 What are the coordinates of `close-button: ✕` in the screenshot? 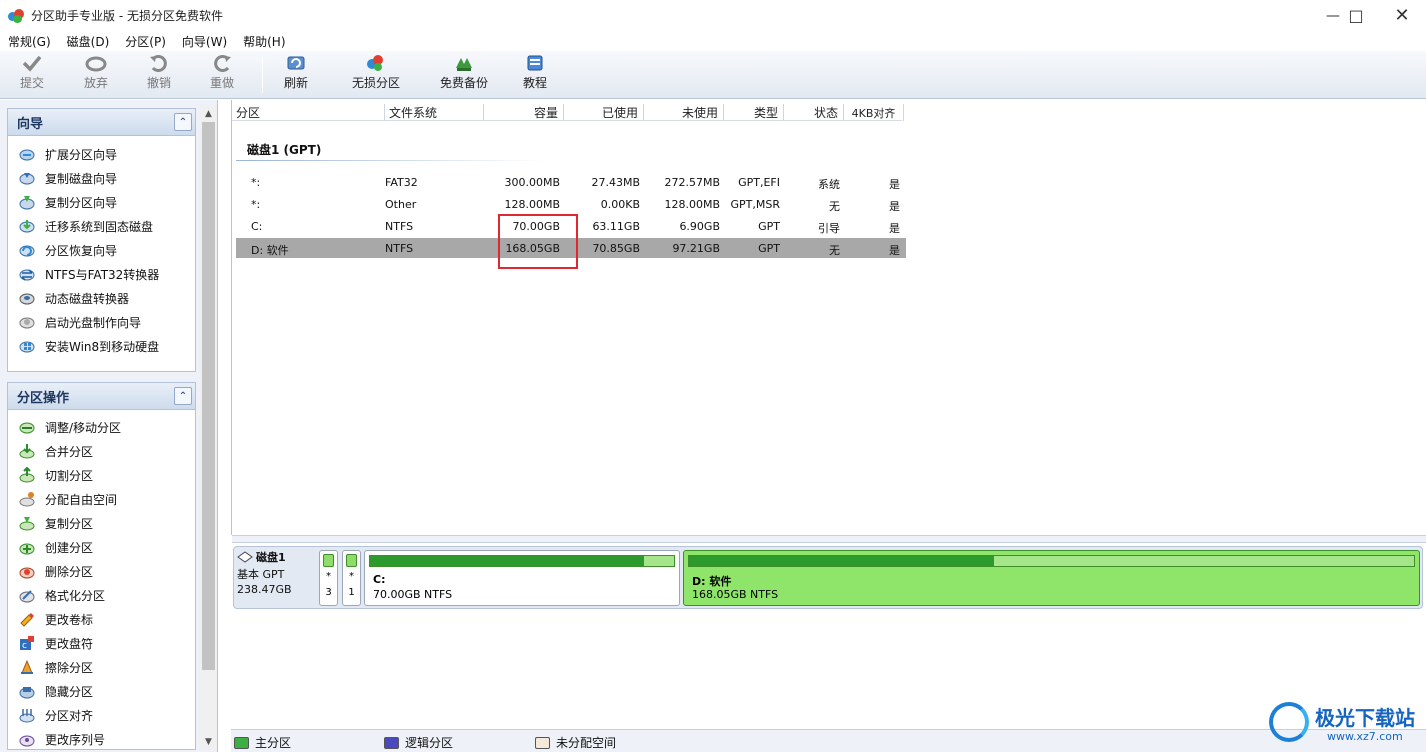 It's located at (1402, 15).